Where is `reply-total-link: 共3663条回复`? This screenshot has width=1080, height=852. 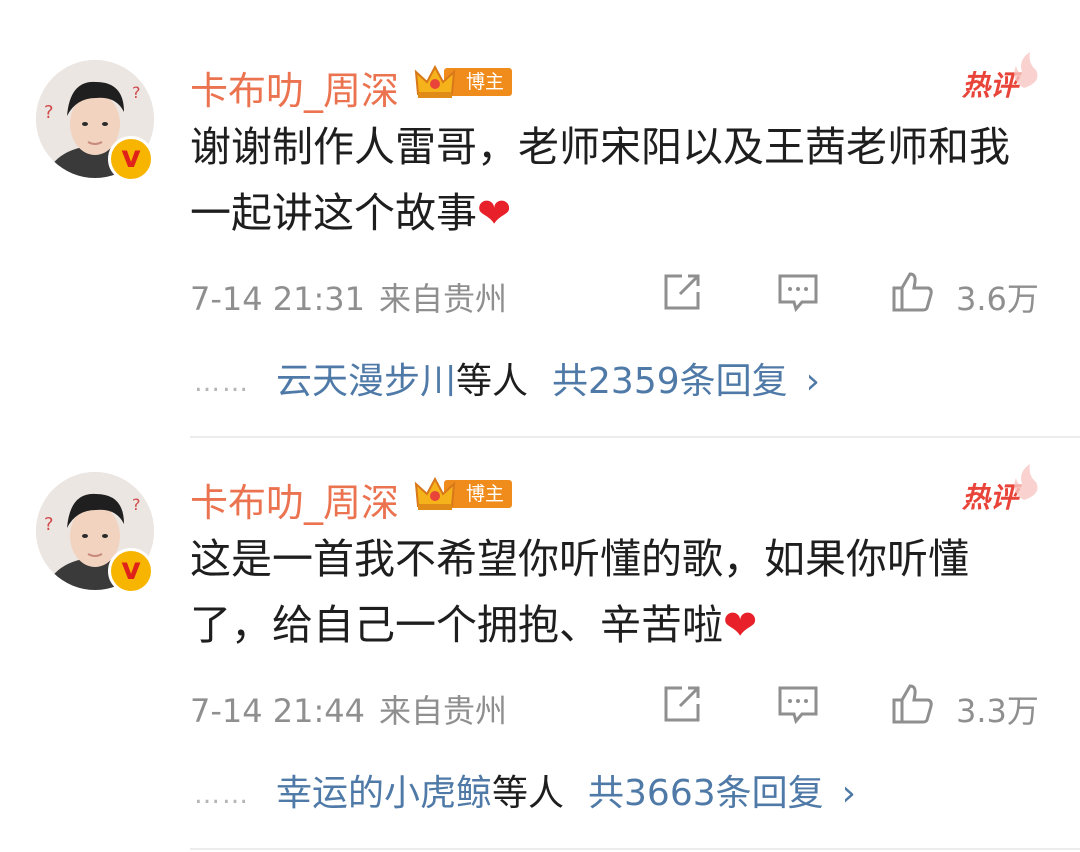 reply-total-link: 共3663条回复 is located at coordinates (706, 793).